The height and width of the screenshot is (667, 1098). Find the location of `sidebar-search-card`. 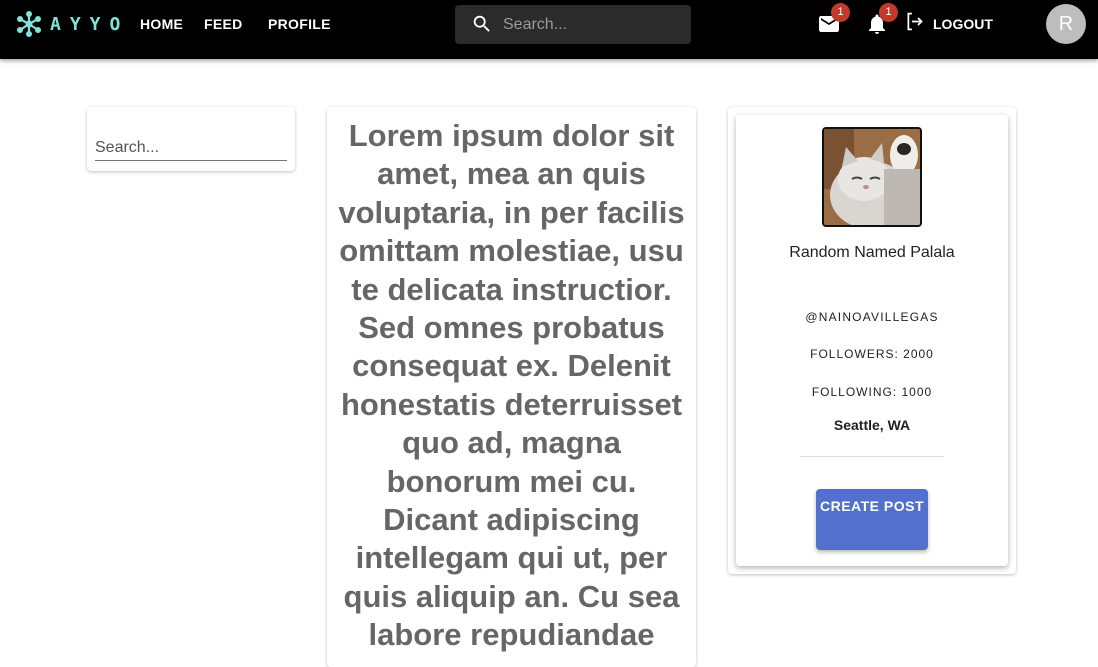

sidebar-search-card is located at coordinates (191, 139).